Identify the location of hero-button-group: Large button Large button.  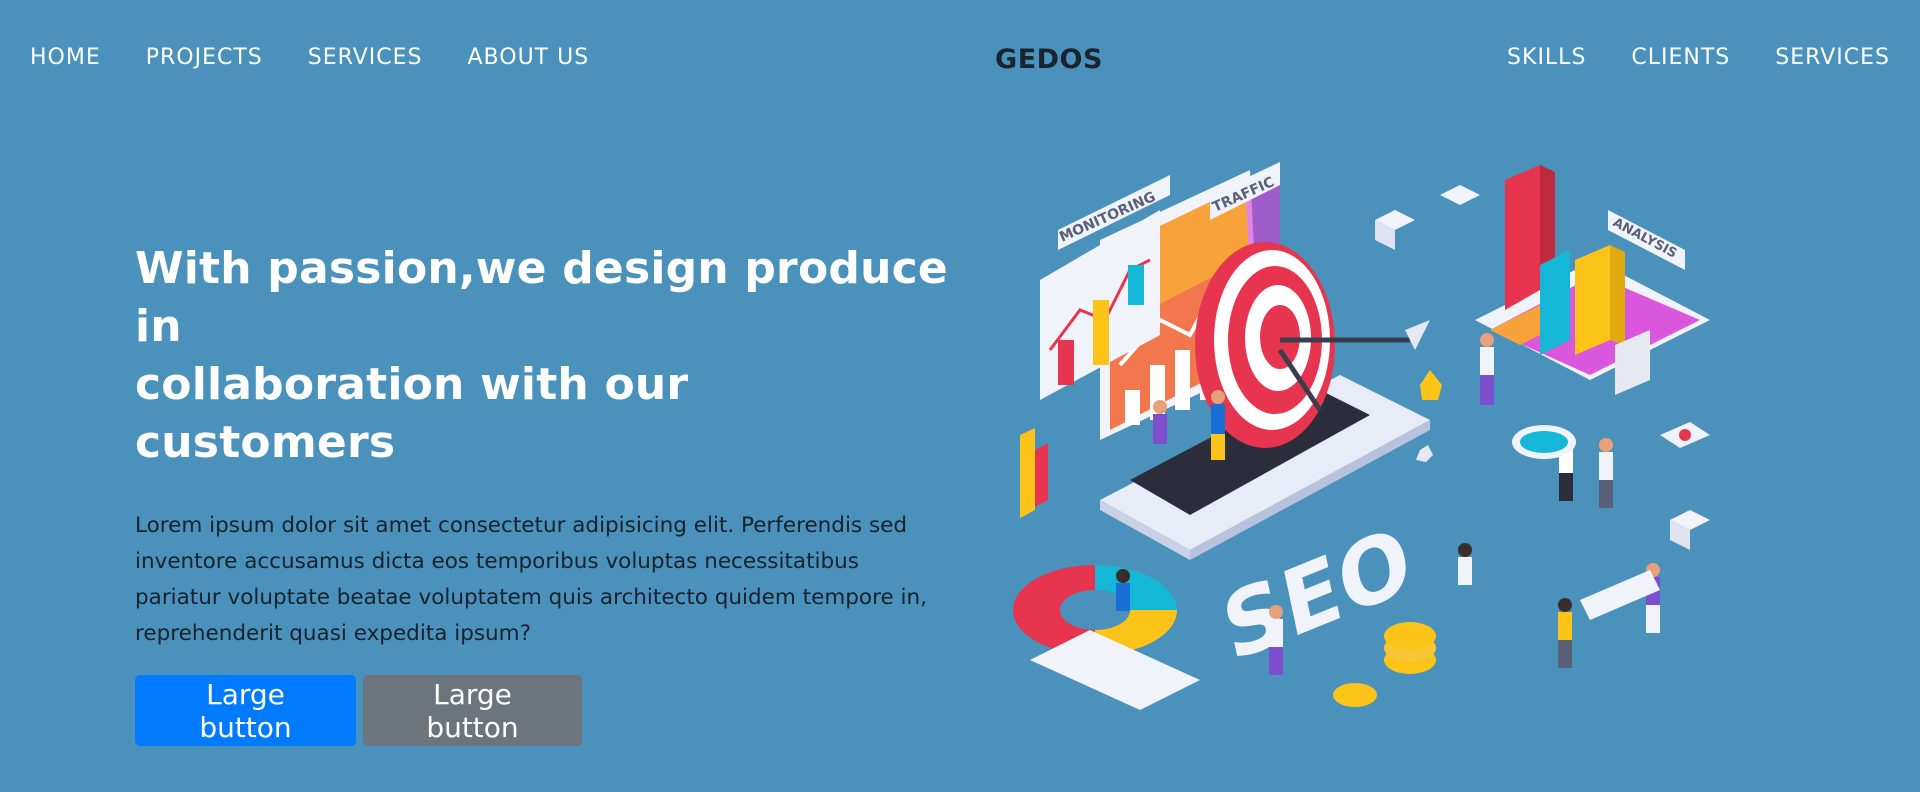
(545, 710).